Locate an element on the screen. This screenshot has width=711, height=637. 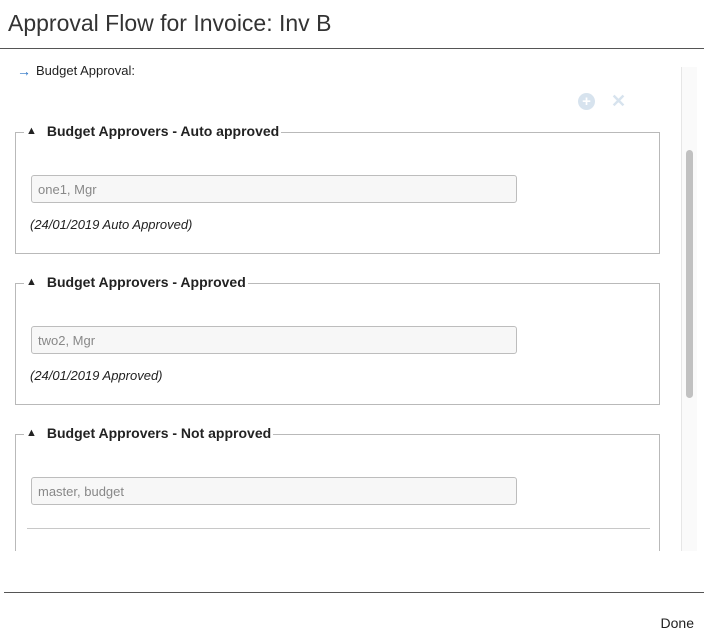
arrow-right-icon: → is located at coordinates (24, 70).